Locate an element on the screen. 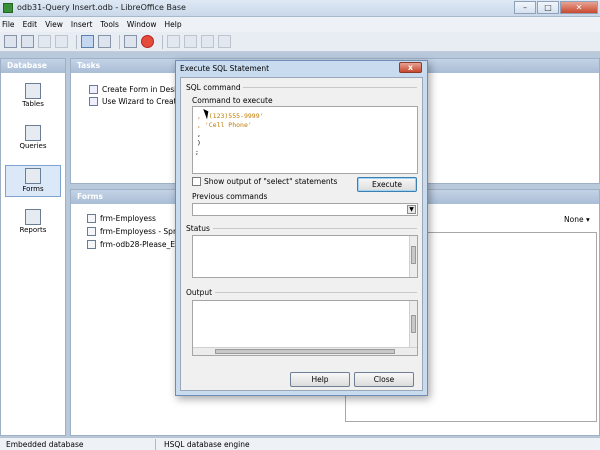 This screenshot has width=600, height=450. maximize-button: □ is located at coordinates (548, 7).